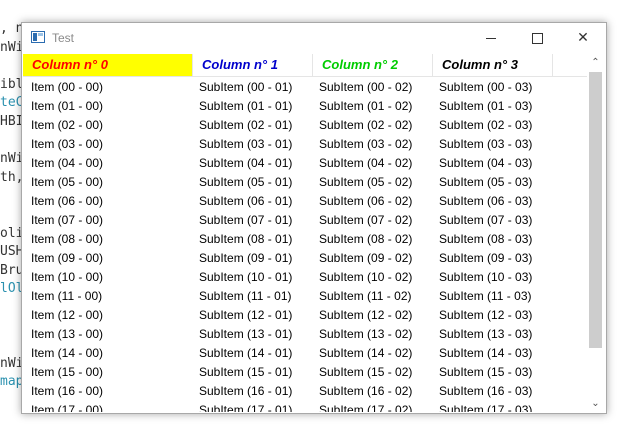 This screenshot has width=624, height=435. What do you see at coordinates (12, 121) in the screenshot?
I see `background-code-line: HBI` at bounding box center [12, 121].